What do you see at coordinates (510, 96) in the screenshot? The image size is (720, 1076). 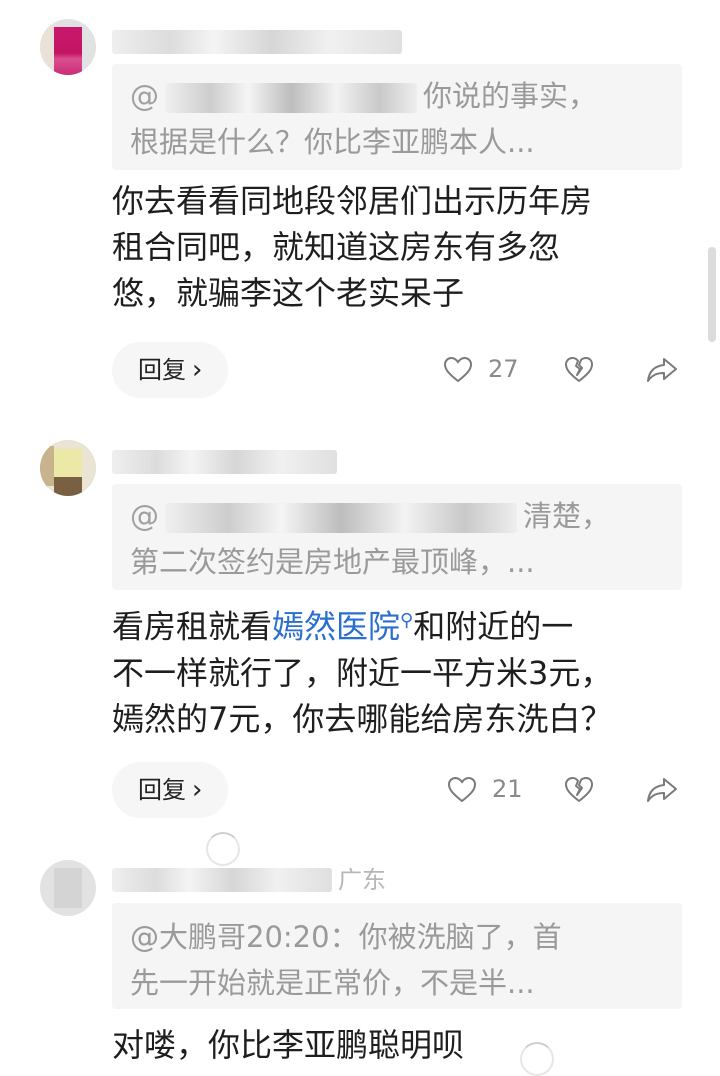 I see `quote-text-line1: 你说的事实，` at bounding box center [510, 96].